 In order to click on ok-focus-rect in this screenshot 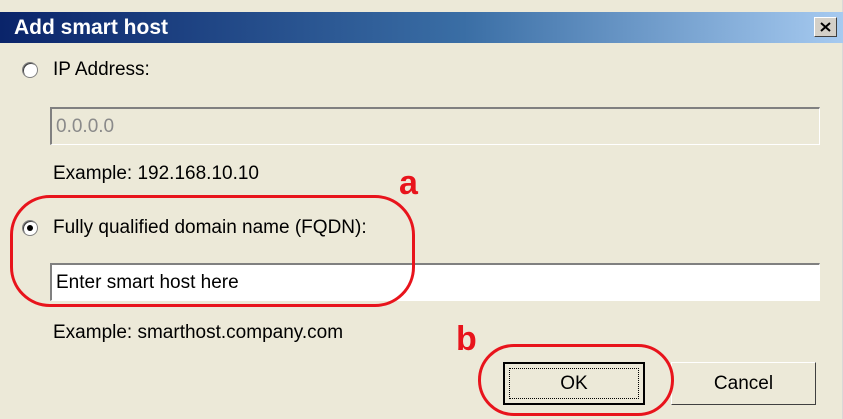, I will do `click(574, 383)`.